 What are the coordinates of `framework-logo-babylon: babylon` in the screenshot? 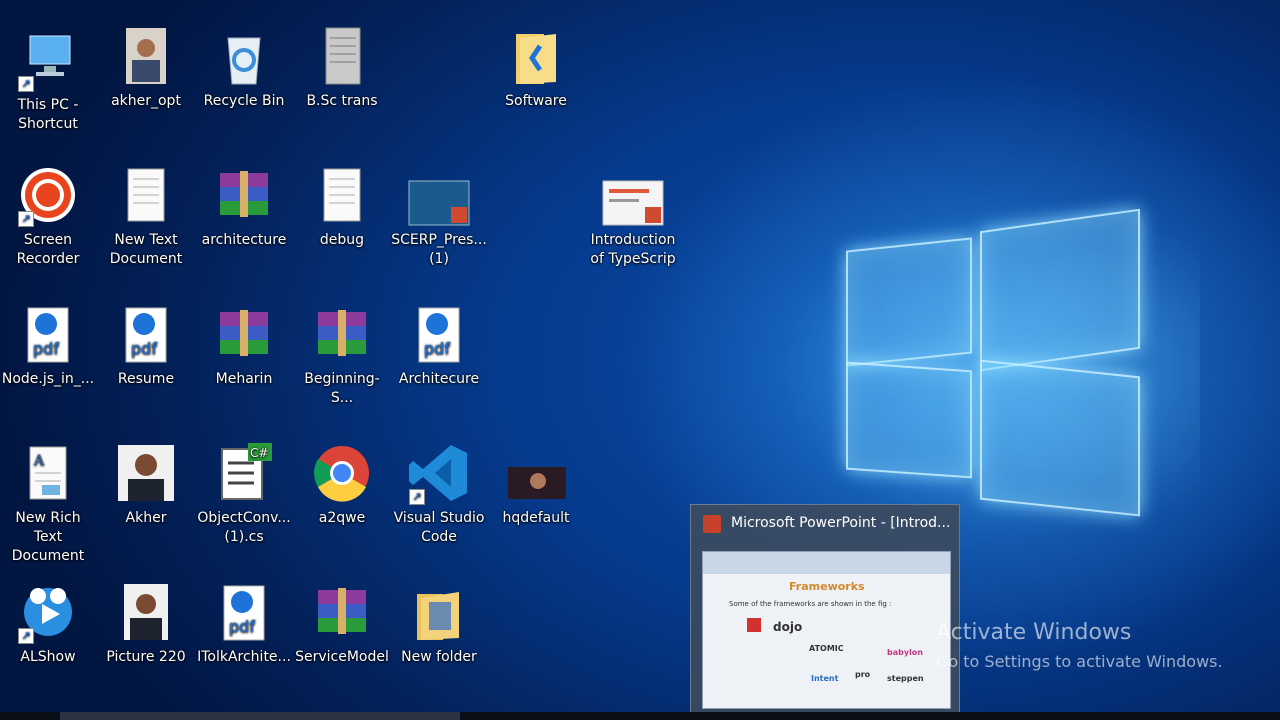 It's located at (905, 652).